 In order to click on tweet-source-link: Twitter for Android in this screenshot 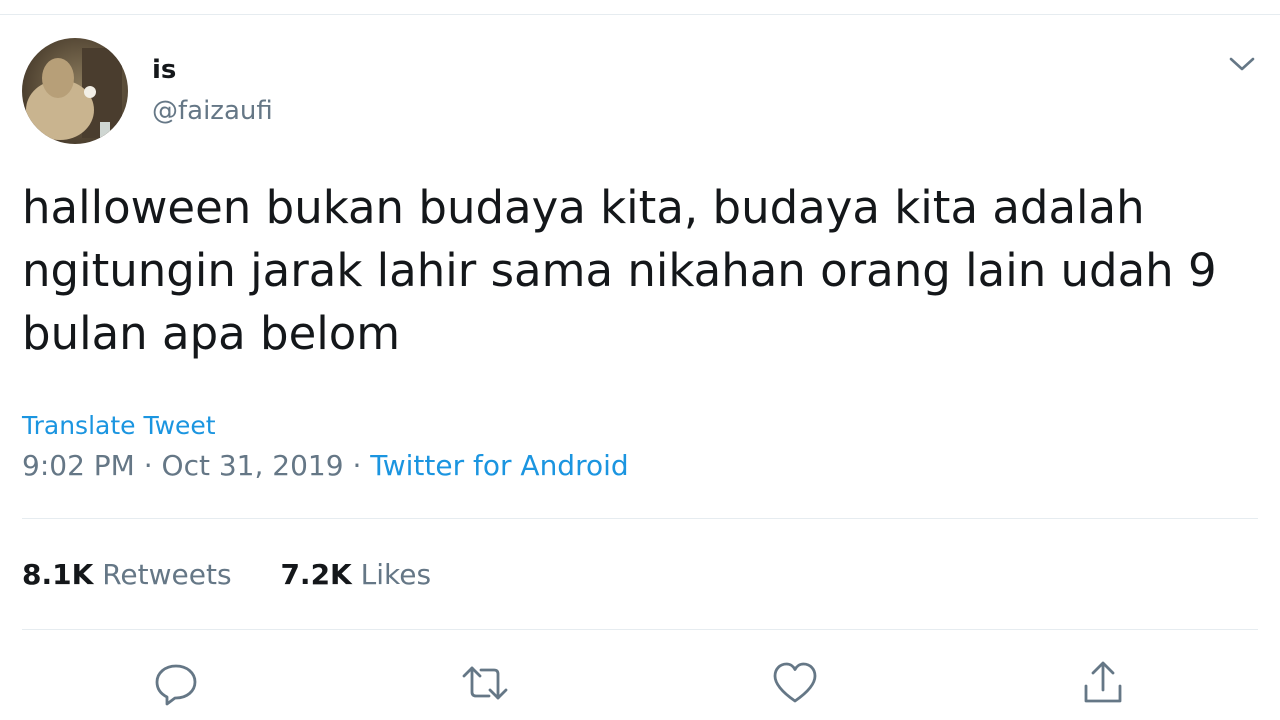, I will do `click(499, 465)`.